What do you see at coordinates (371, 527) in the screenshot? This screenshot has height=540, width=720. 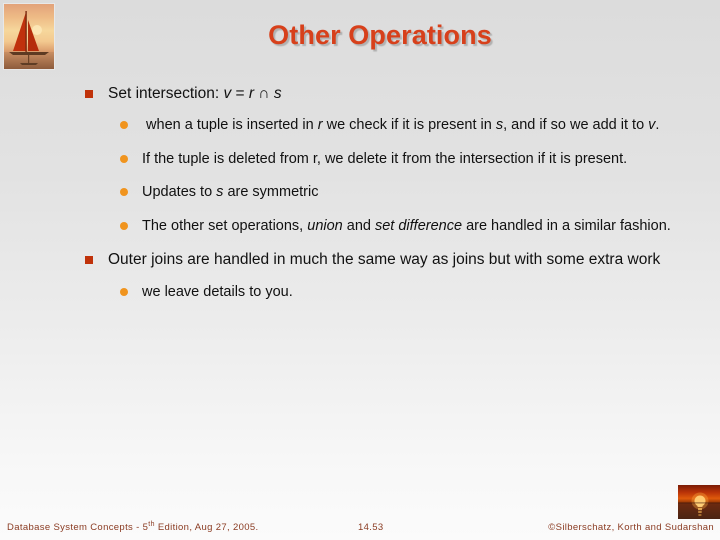 I see `slide-number: 14.53` at bounding box center [371, 527].